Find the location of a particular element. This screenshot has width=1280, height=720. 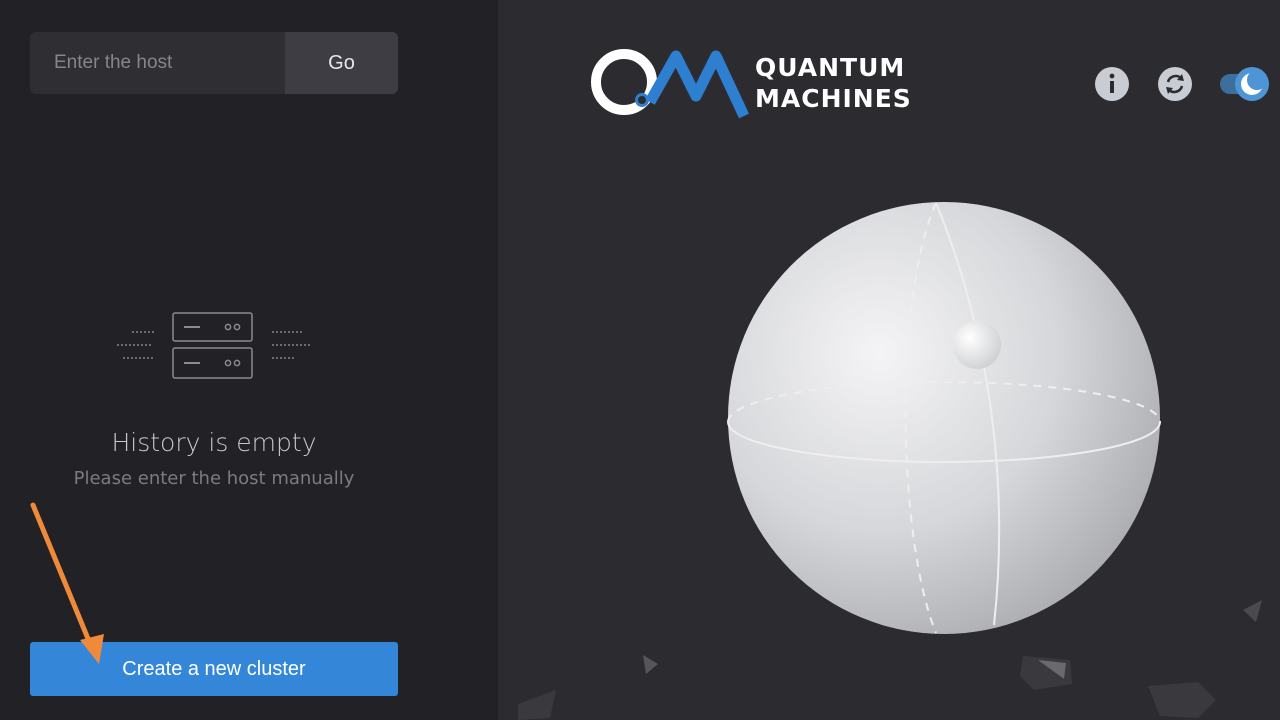

host-search-bar: Go is located at coordinates (214, 63).